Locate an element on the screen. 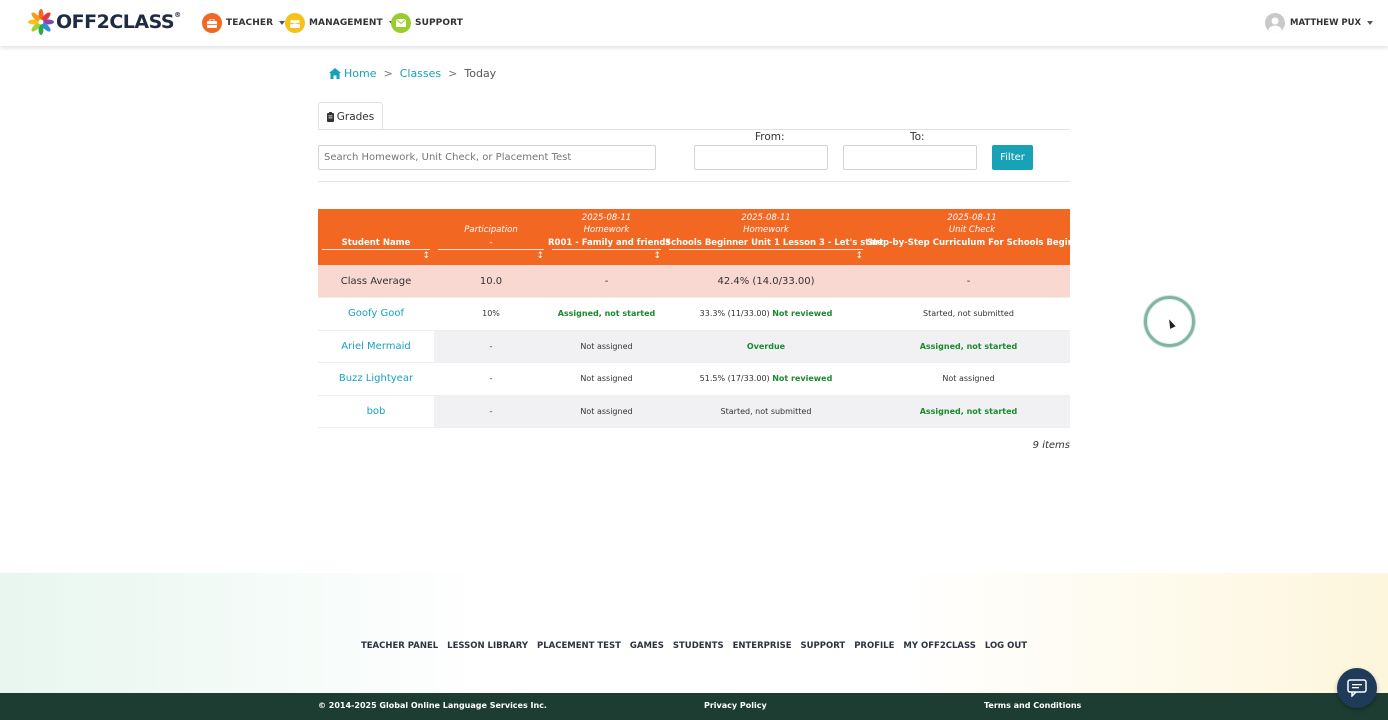  footer-link: LESSON LIBRARY is located at coordinates (487, 646).